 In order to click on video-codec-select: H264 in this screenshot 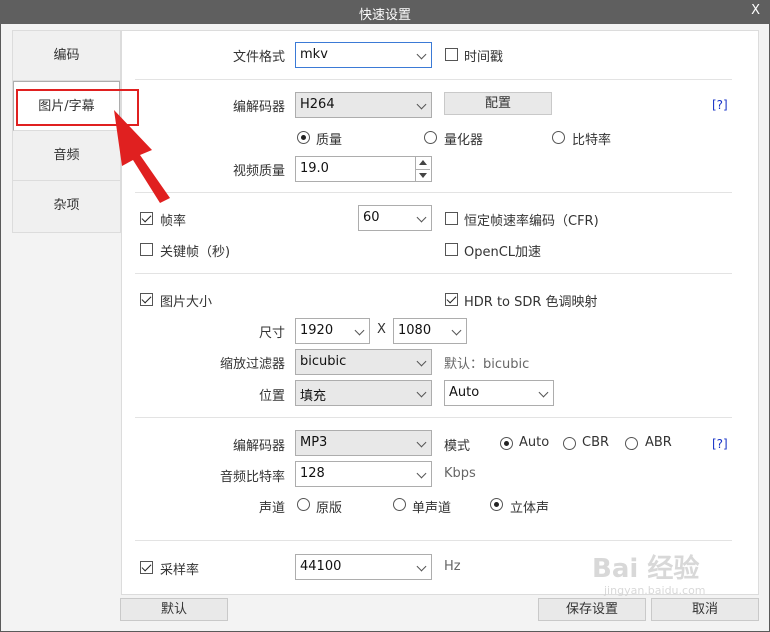, I will do `click(363, 105)`.